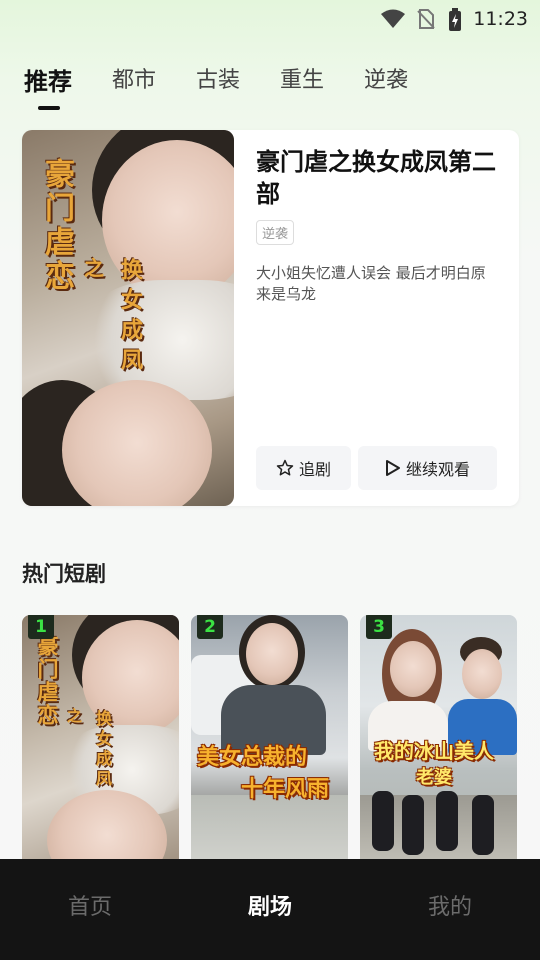  Describe the element at coordinates (90, 909) in the screenshot. I see `nav-home: 首页` at that location.